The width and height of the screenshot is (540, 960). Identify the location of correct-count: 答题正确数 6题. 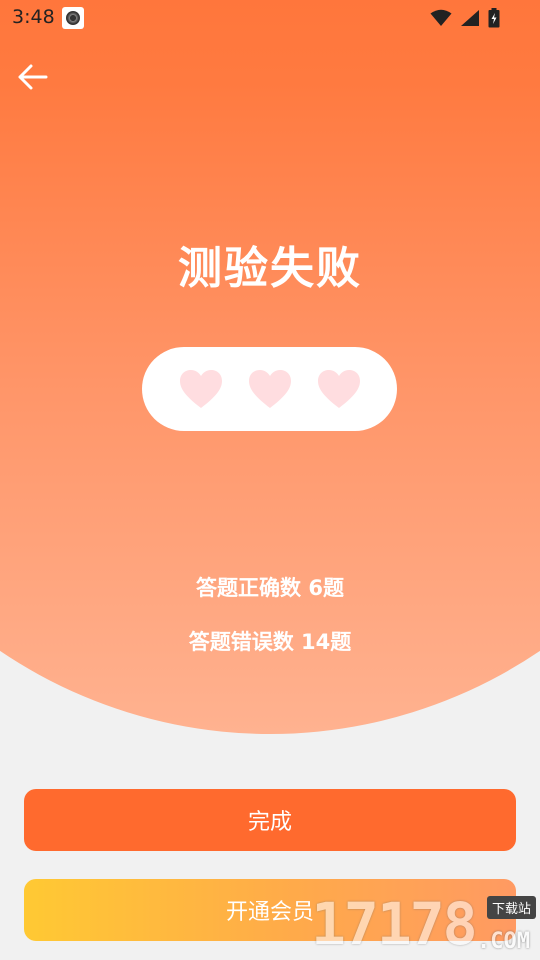
(270, 588).